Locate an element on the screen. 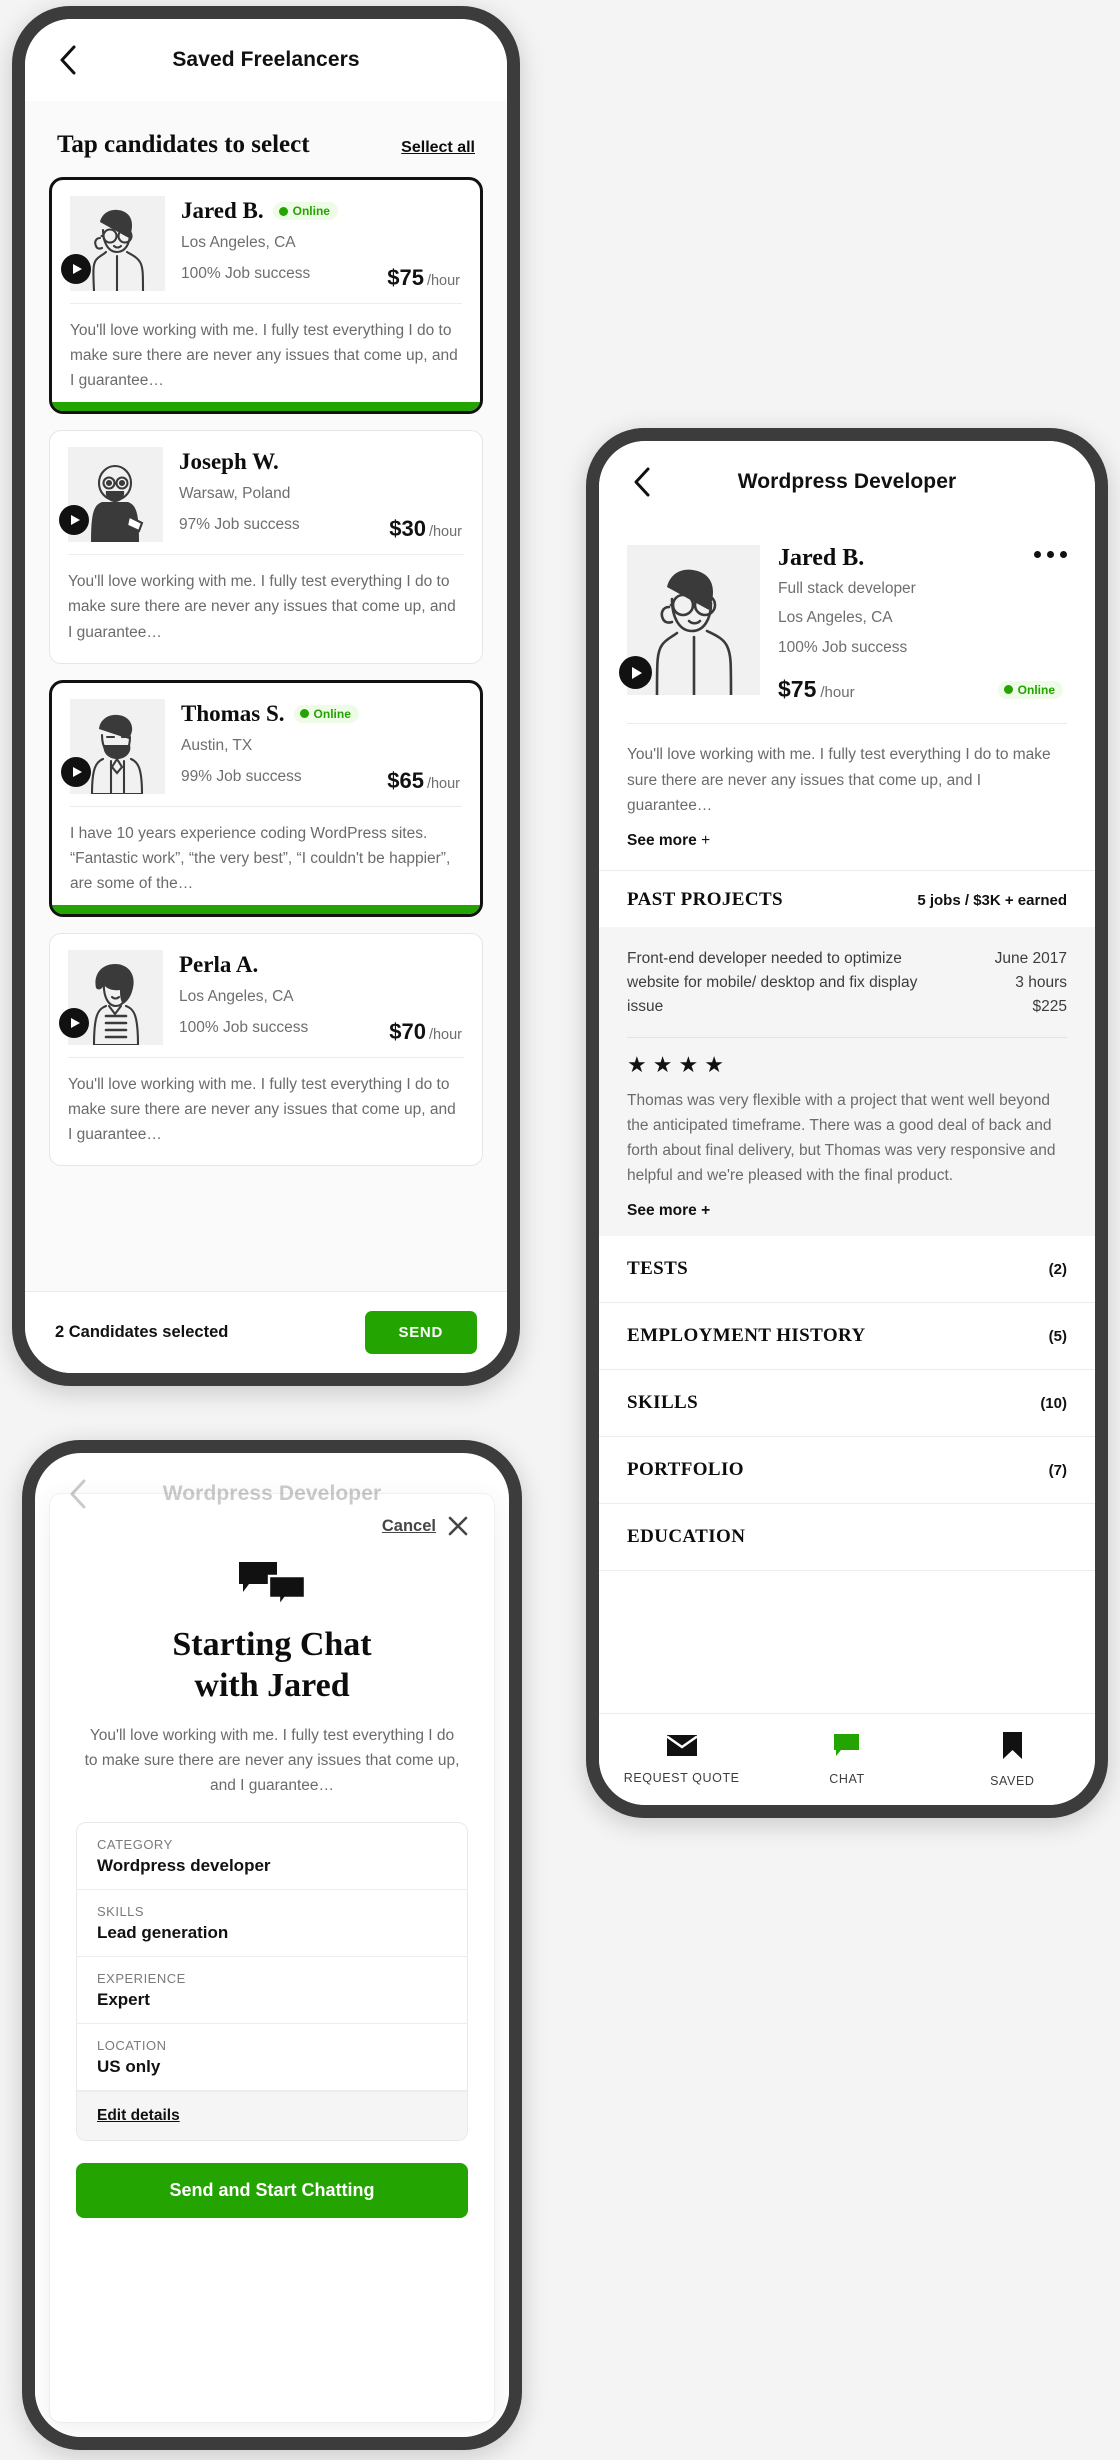 This screenshot has height=2460, width=1120. send-and-start-chatting-button: Send and Start Chatting is located at coordinates (272, 2191).